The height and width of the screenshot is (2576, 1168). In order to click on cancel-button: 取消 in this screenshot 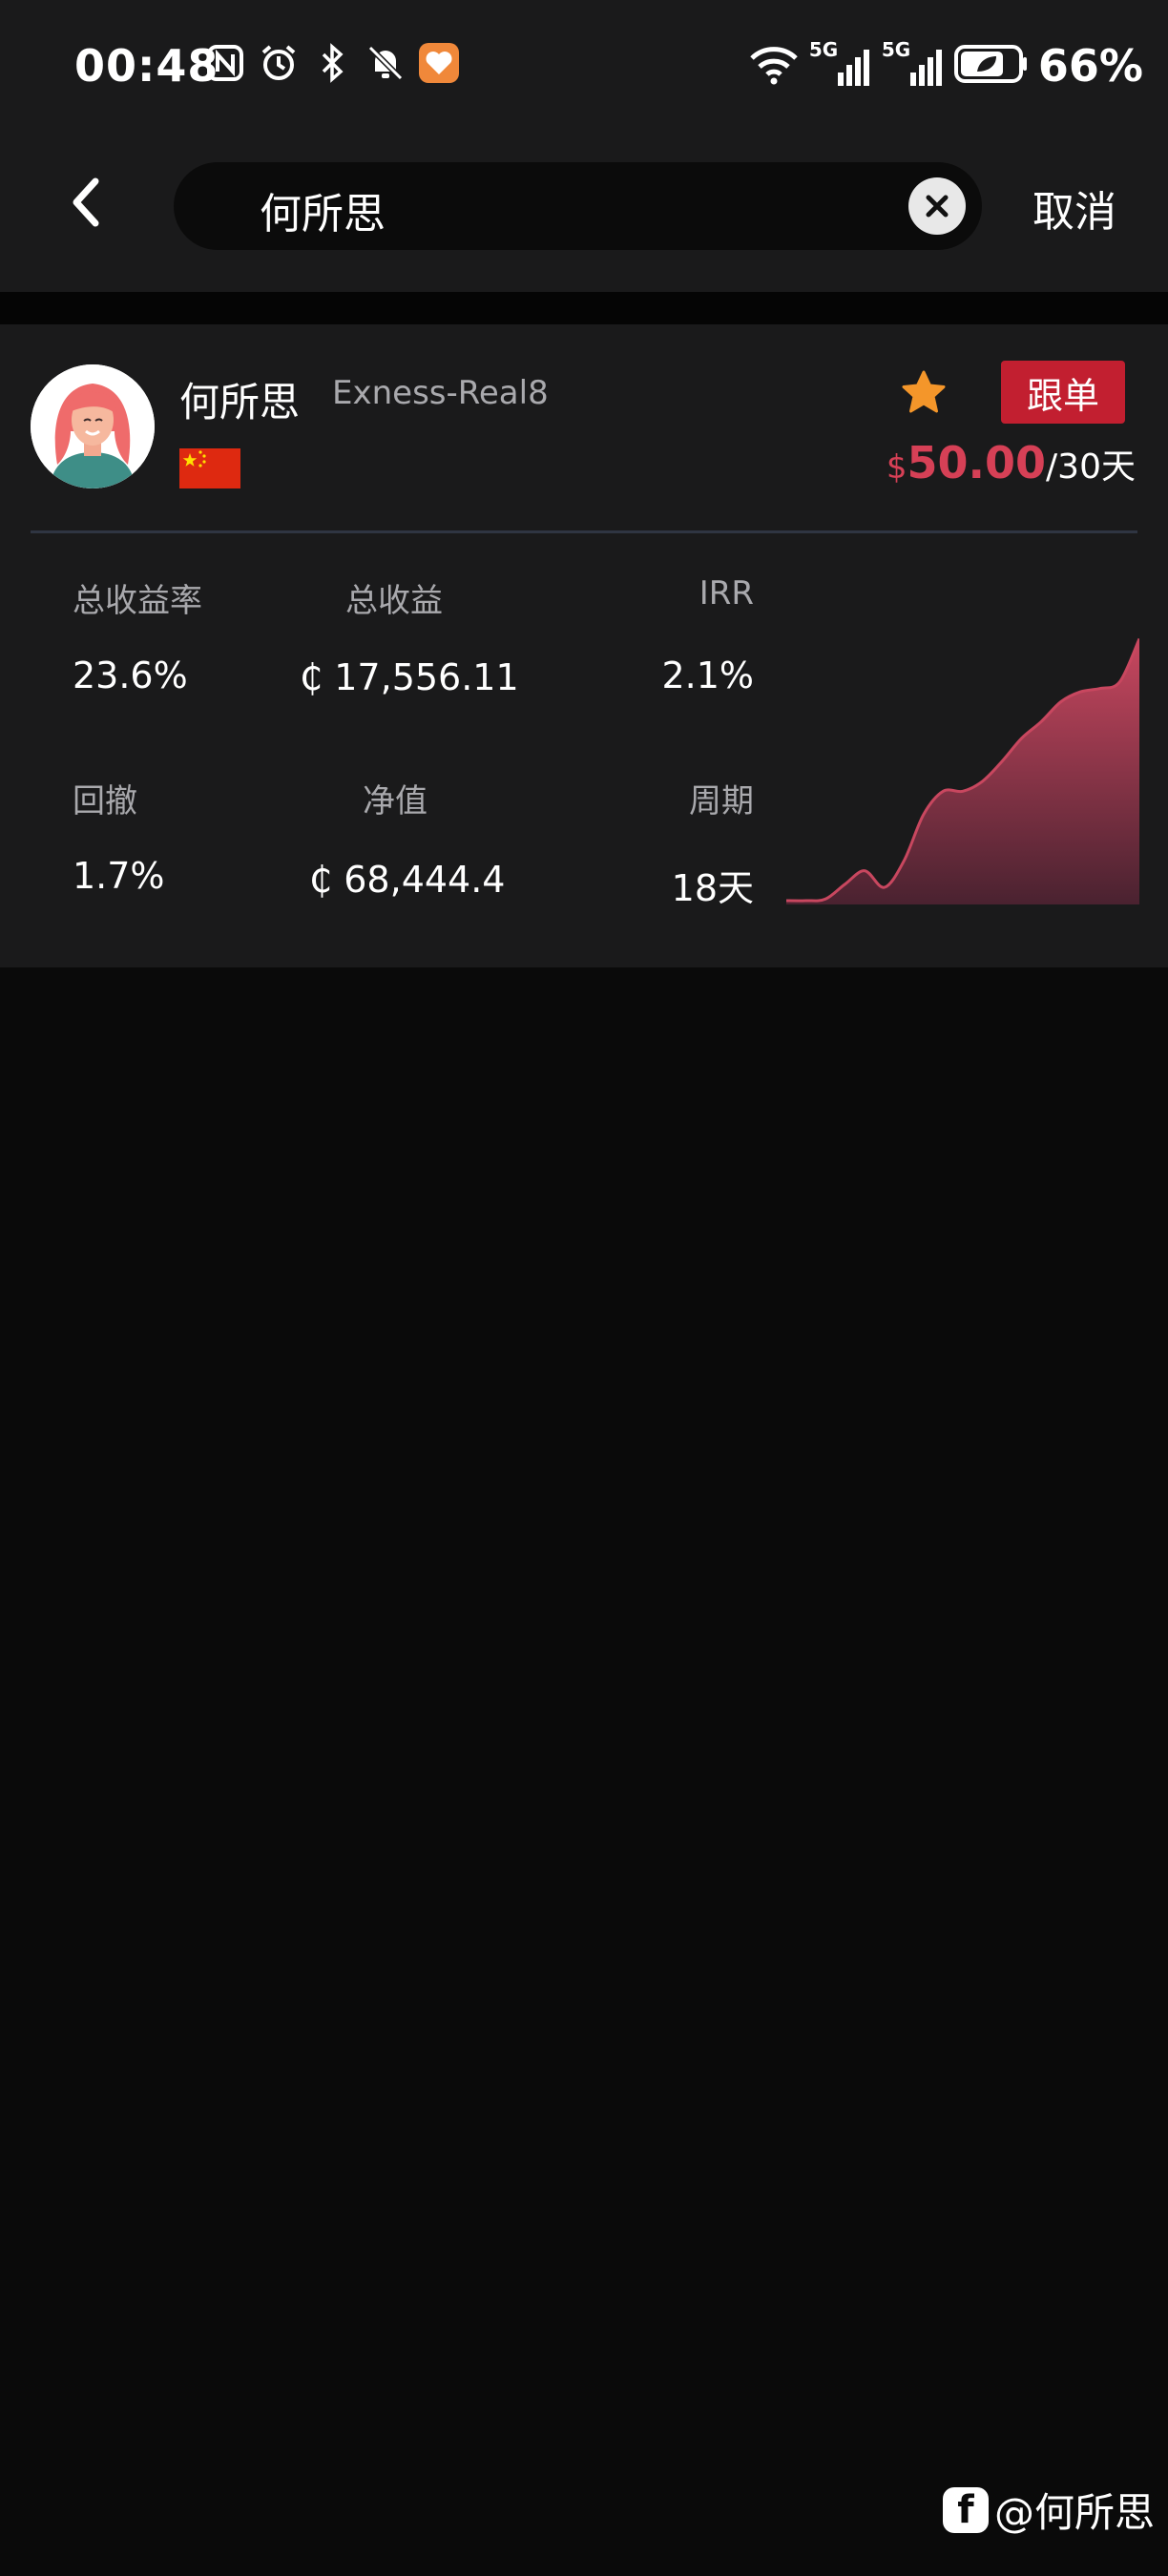, I will do `click(1074, 208)`.